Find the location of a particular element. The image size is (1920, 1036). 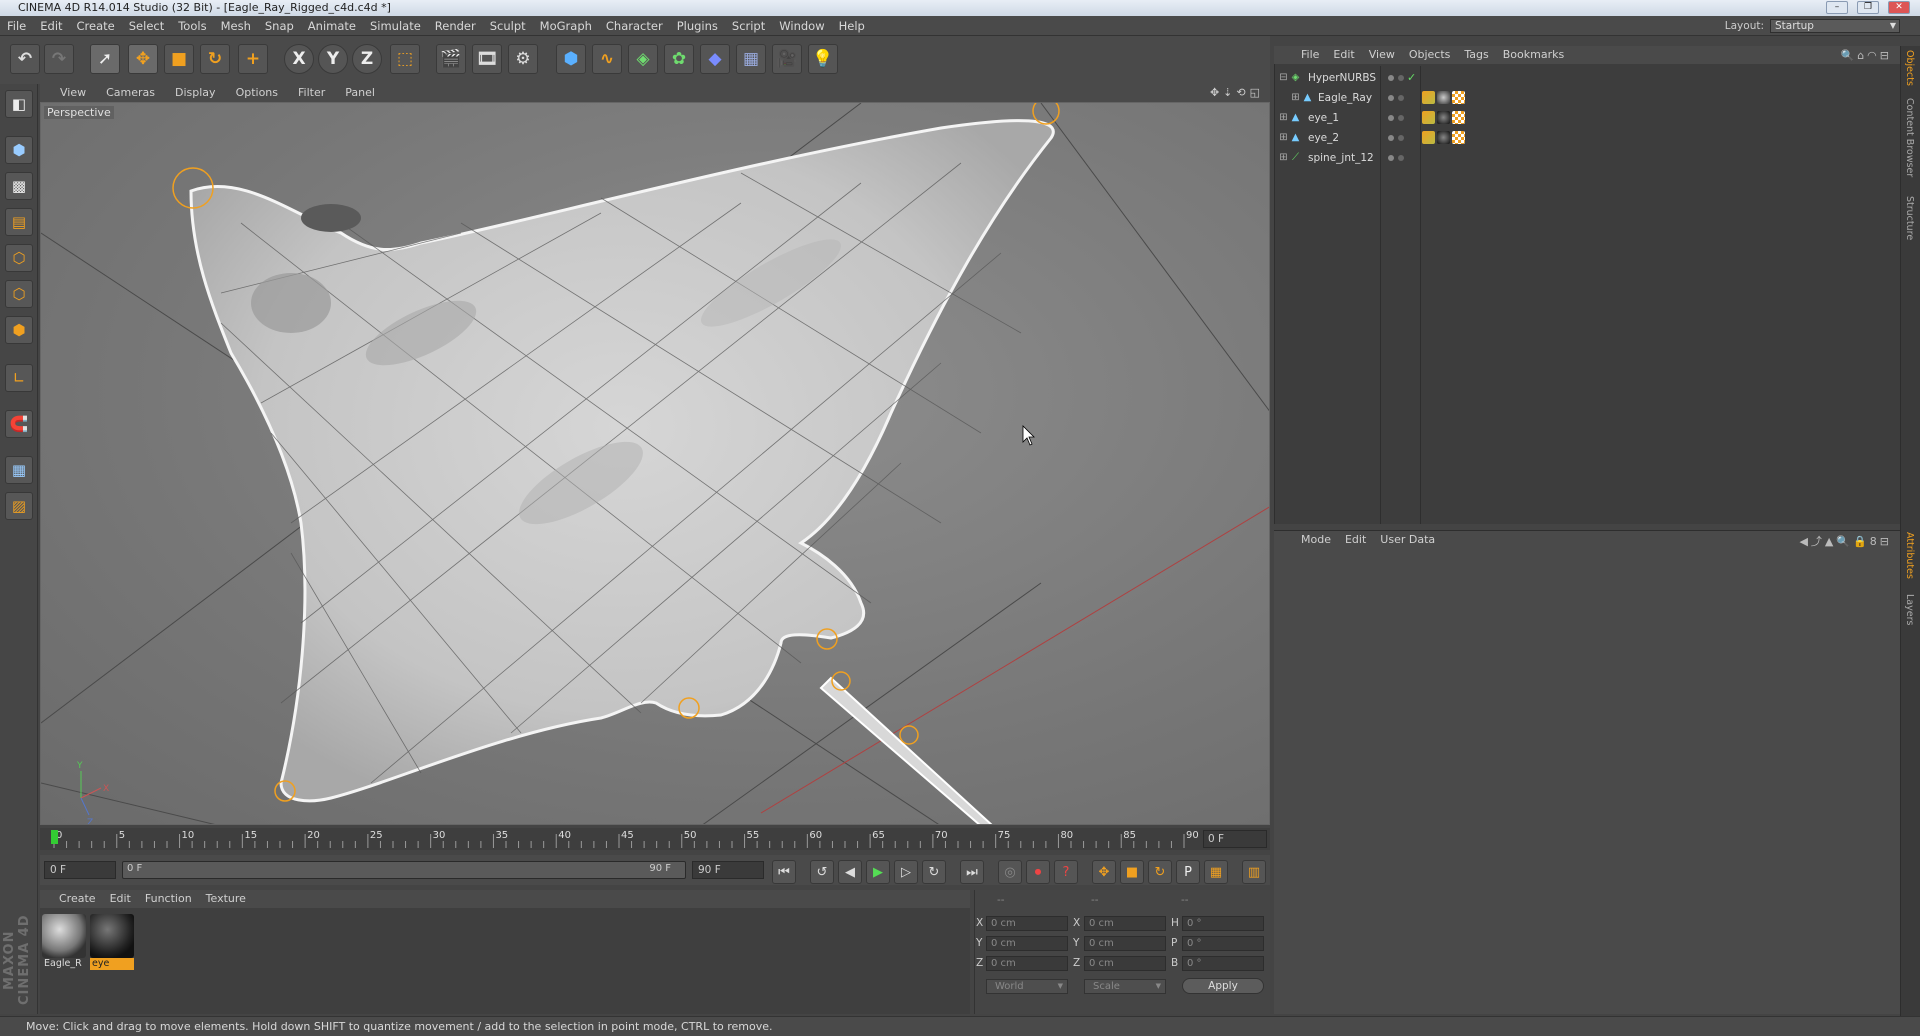

expand-icon: ⊟ is located at coordinates (1283, 77).